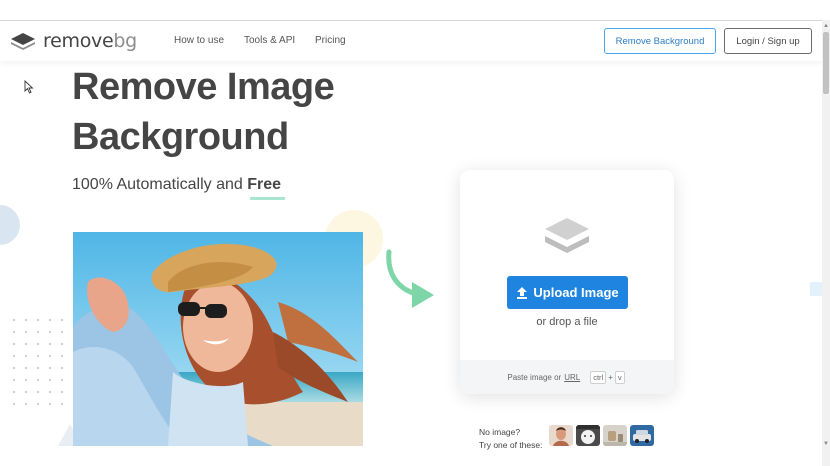 This screenshot has width=830, height=466. Describe the element at coordinates (619, 377) in the screenshot. I see `key-v: v` at that location.